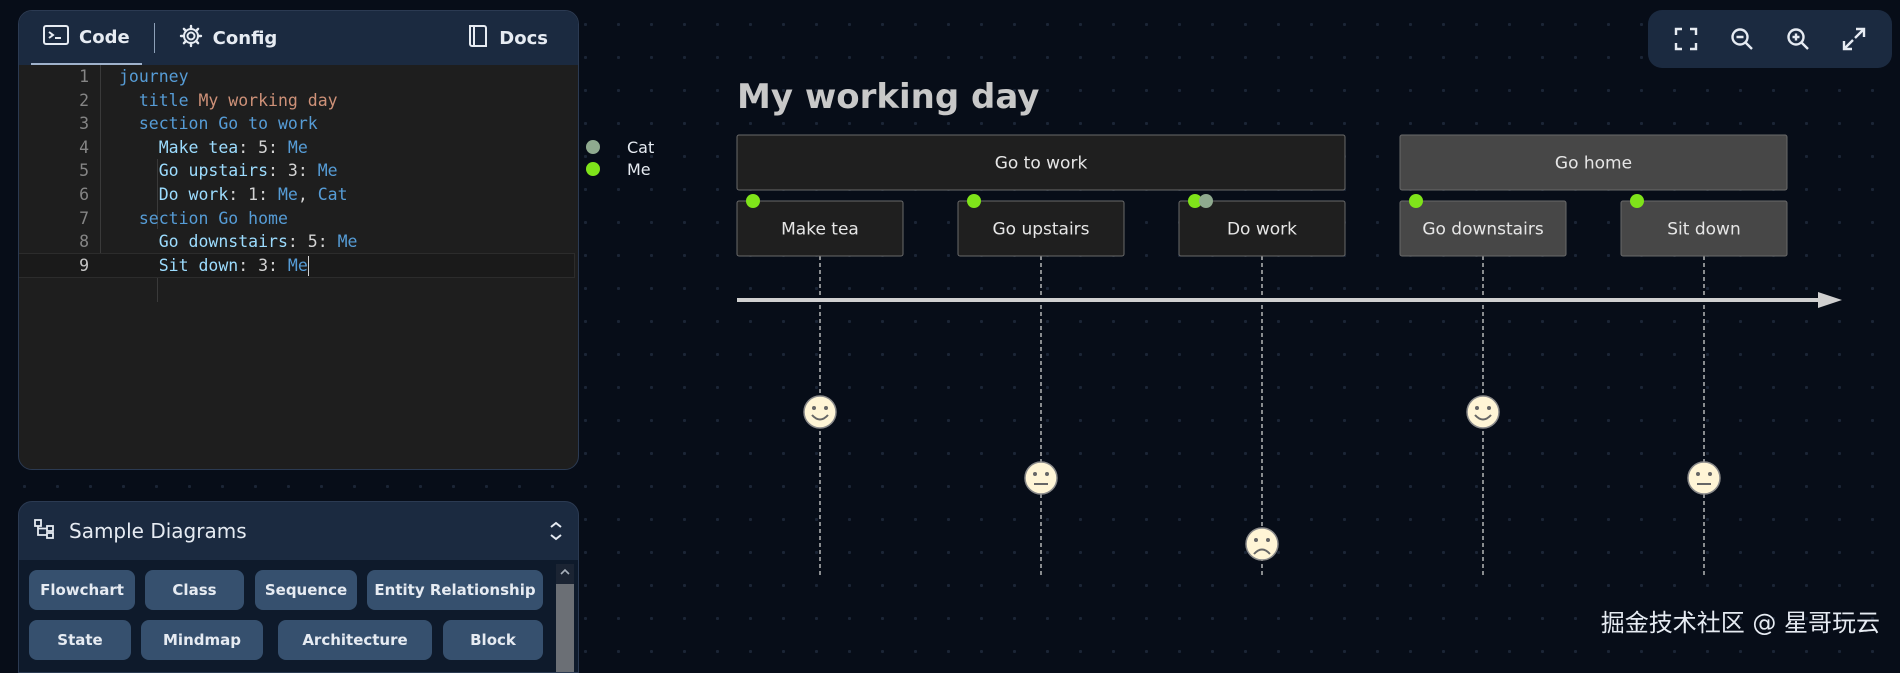  I want to click on sad-face, so click(1262, 544).